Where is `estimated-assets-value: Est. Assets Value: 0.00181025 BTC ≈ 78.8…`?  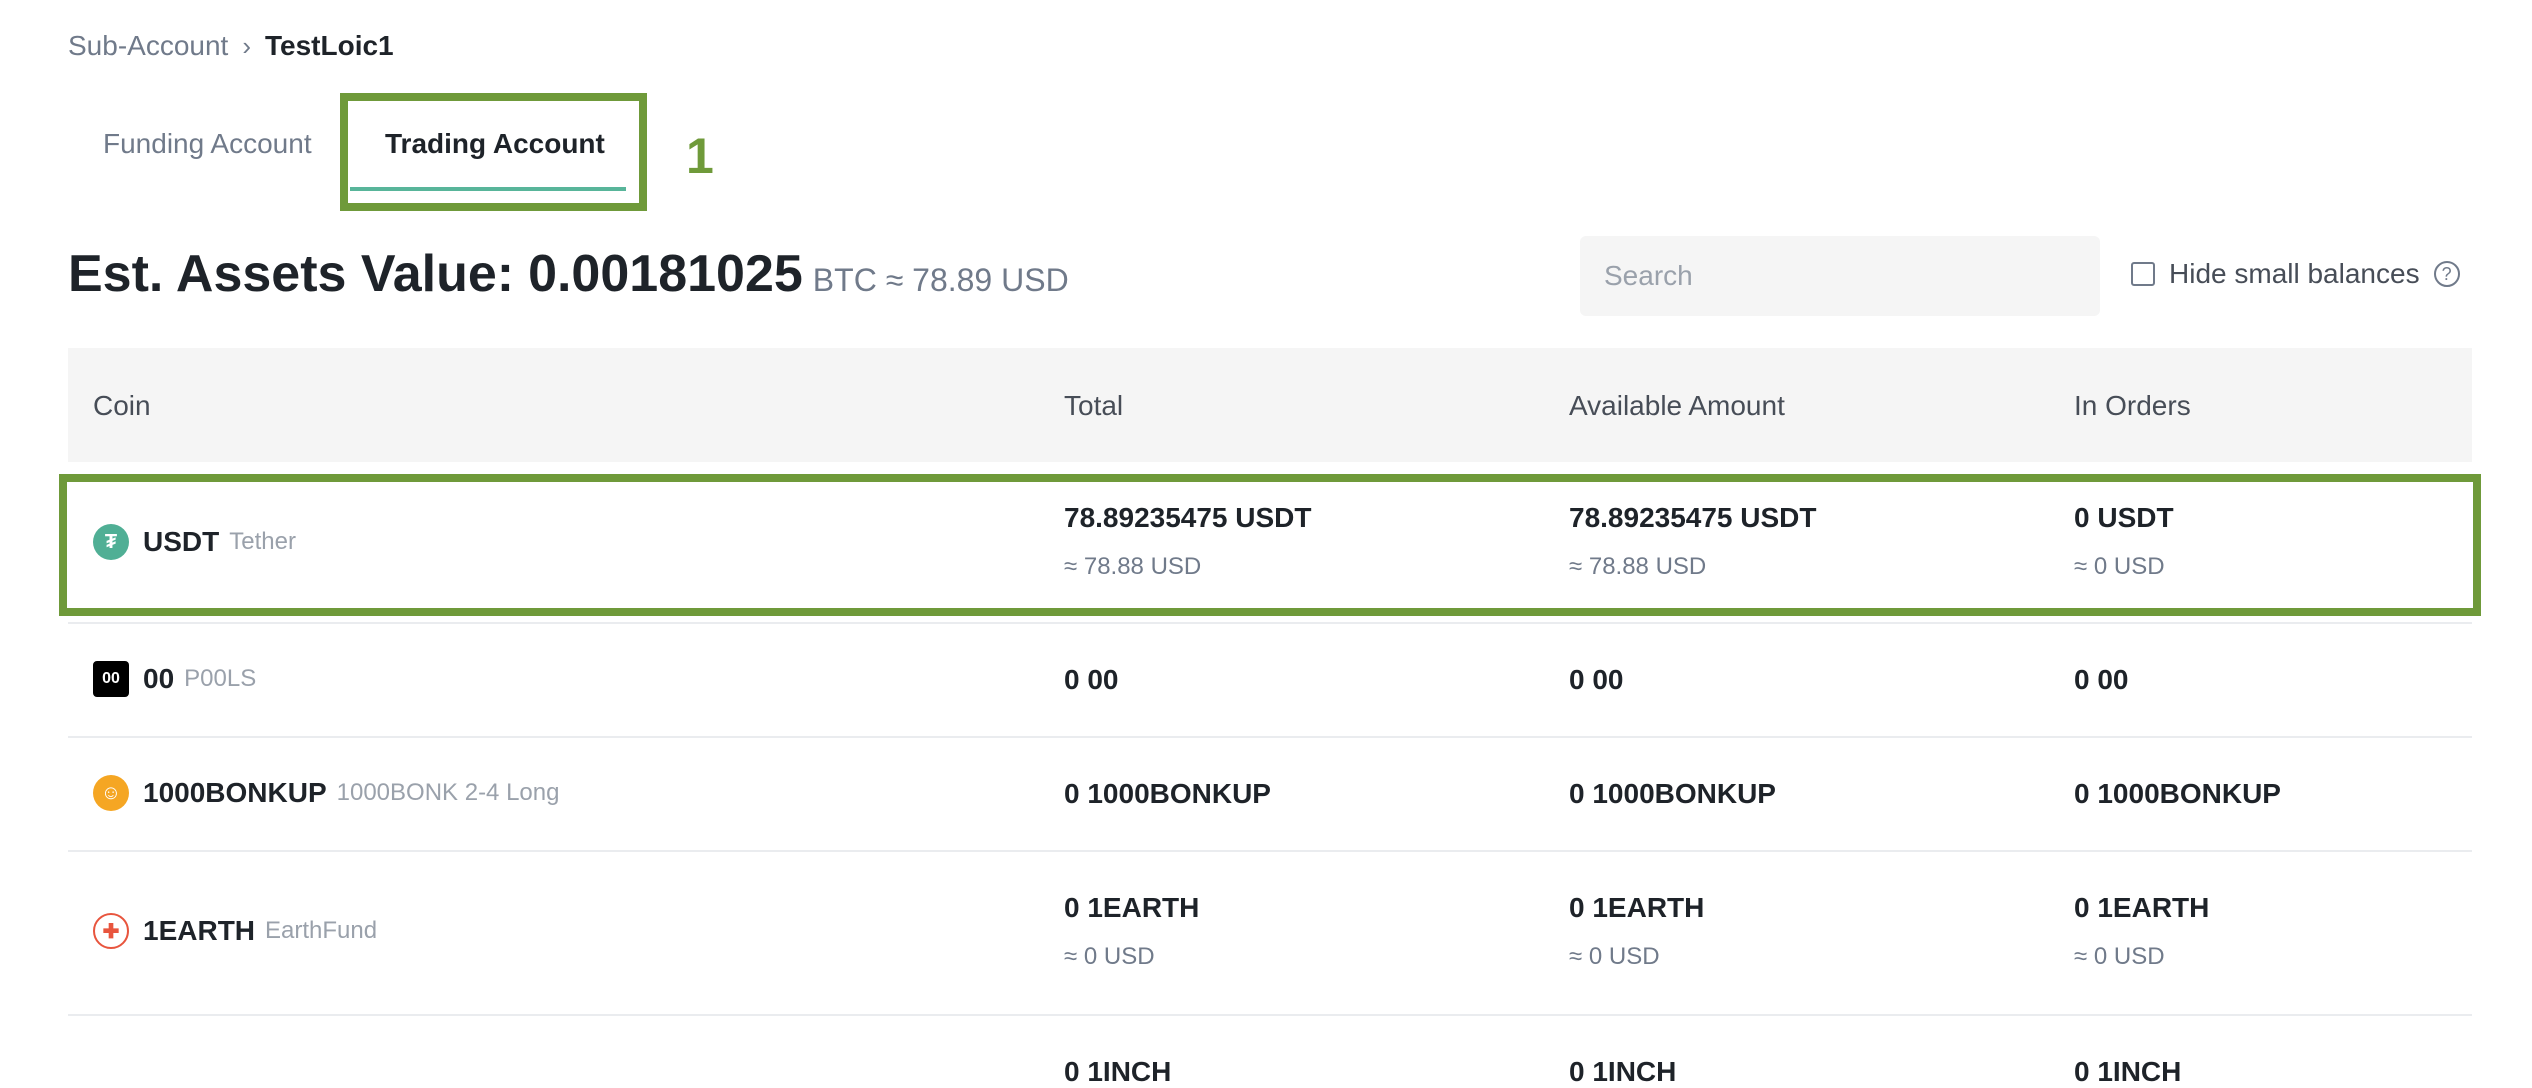 estimated-assets-value: Est. Assets Value: 0.00181025 BTC ≈ 78.8… is located at coordinates (568, 274).